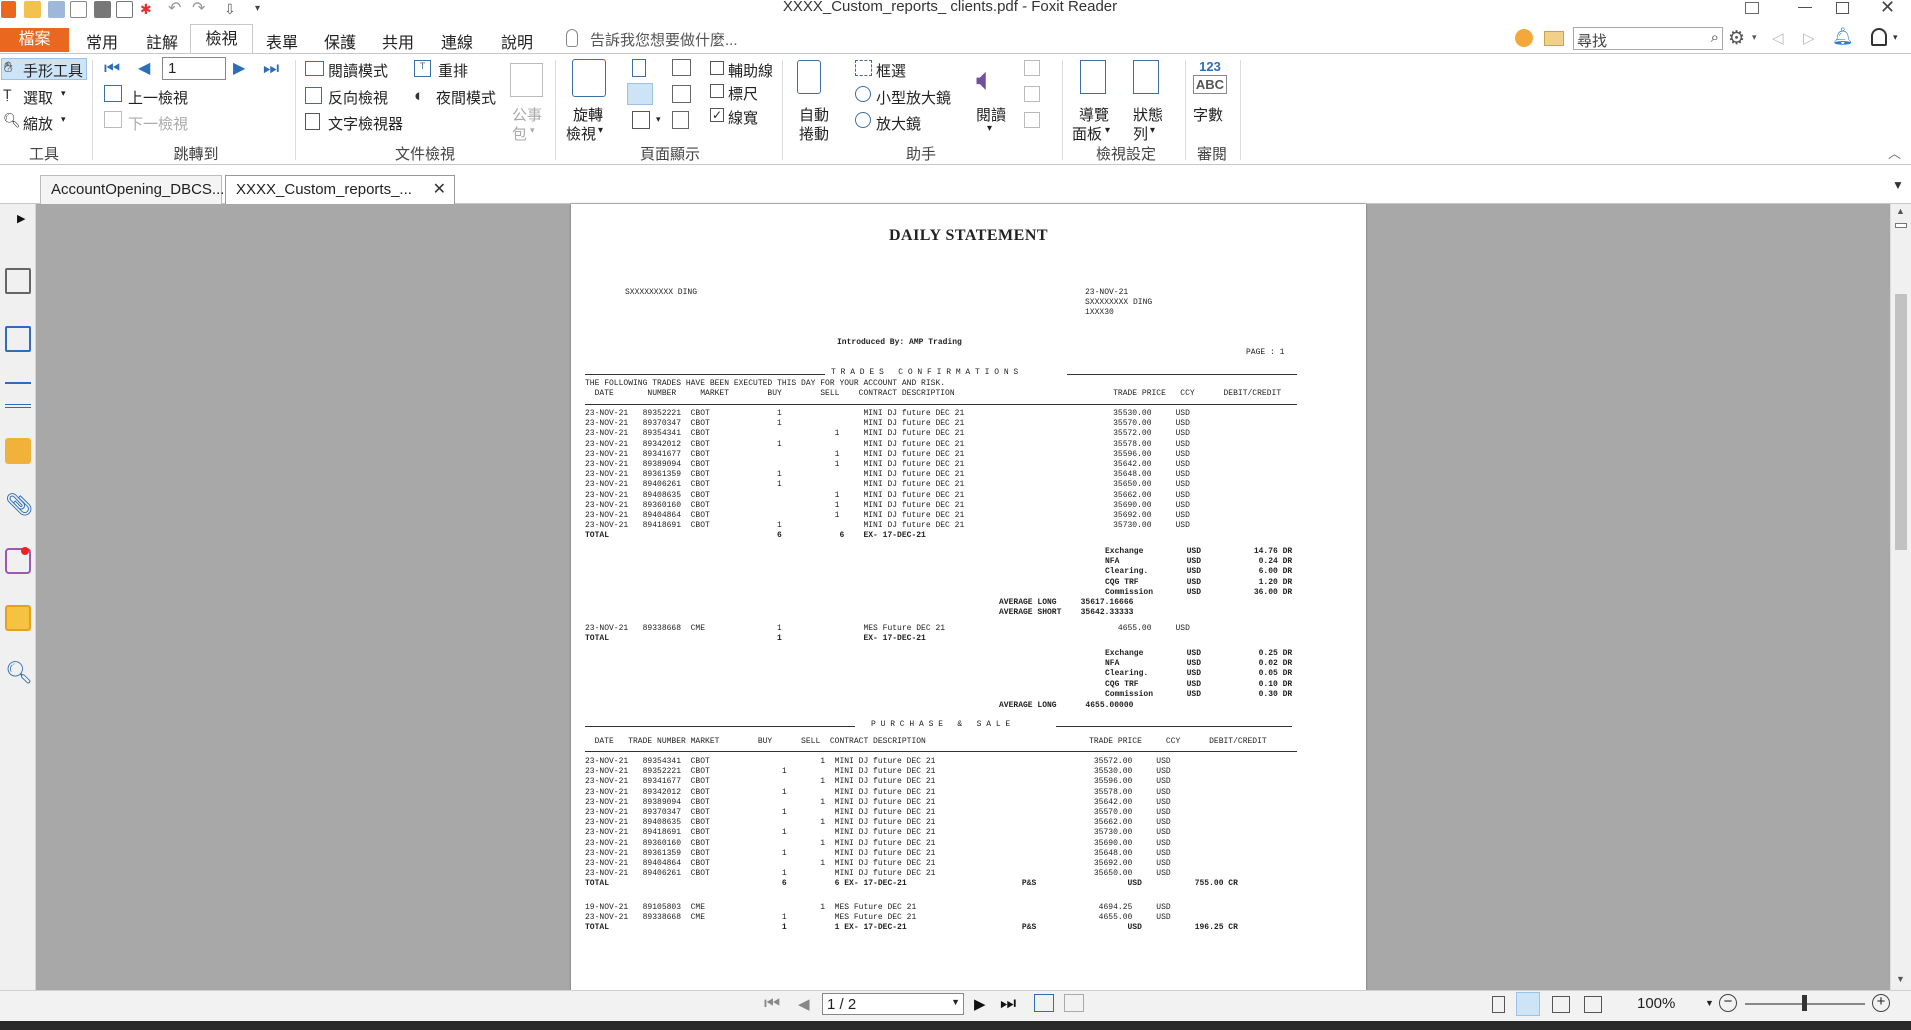 The height and width of the screenshot is (1030, 1911). I want to click on nav-panel-button: 導覽, so click(1094, 114).